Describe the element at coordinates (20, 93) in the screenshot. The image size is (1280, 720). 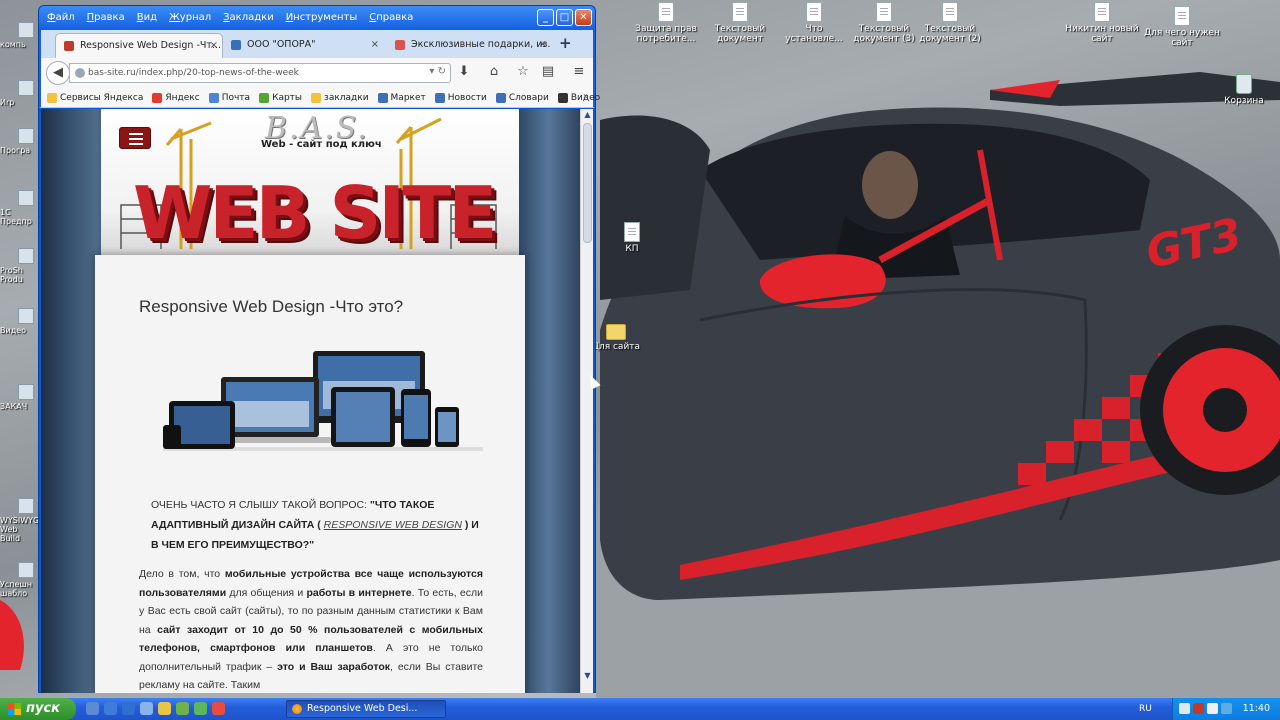
I see `desktop-icon-left: Иrp` at that location.